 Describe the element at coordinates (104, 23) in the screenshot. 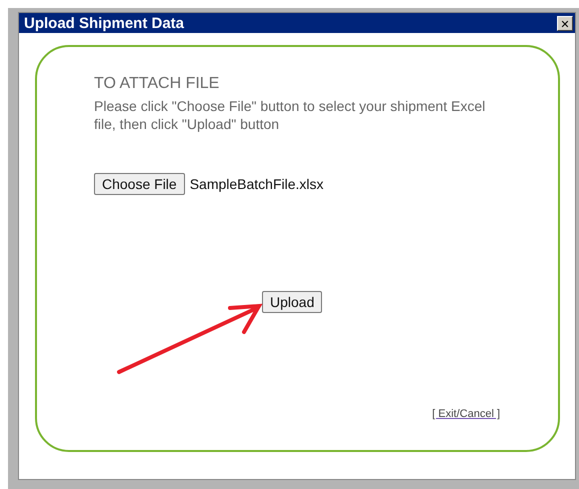

I see `window-title: Upload Shipment Data` at that location.